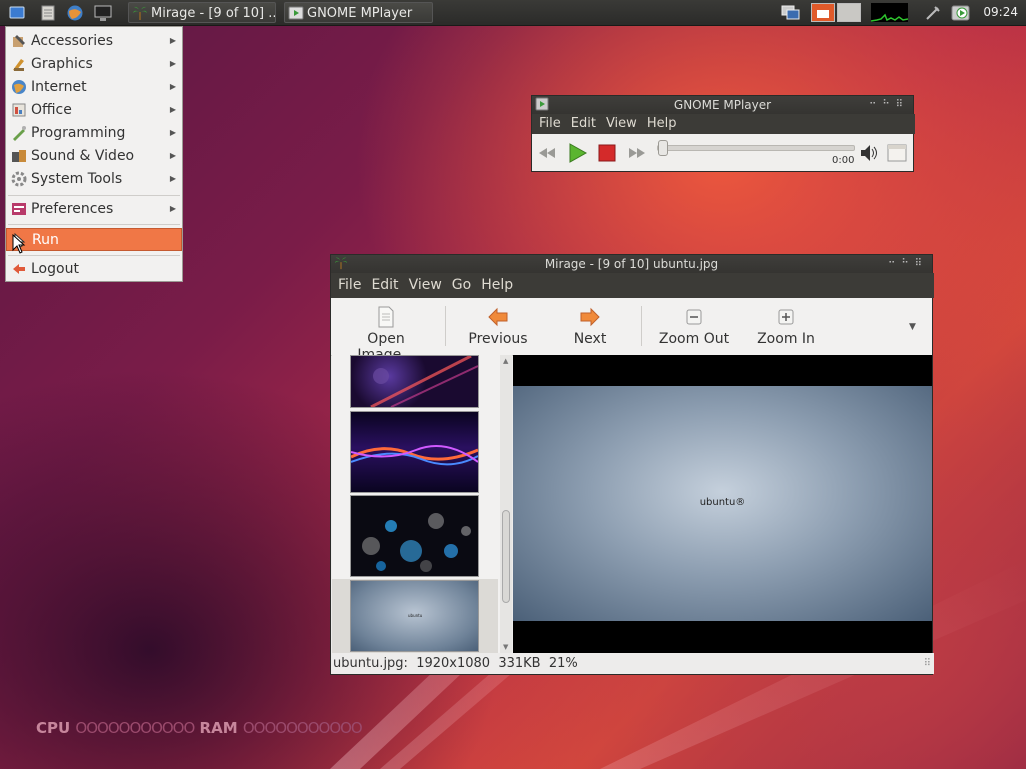 The image size is (1026, 769). What do you see at coordinates (632, 285) in the screenshot?
I see `mirage-menubar: File Edit View Go Help` at bounding box center [632, 285].